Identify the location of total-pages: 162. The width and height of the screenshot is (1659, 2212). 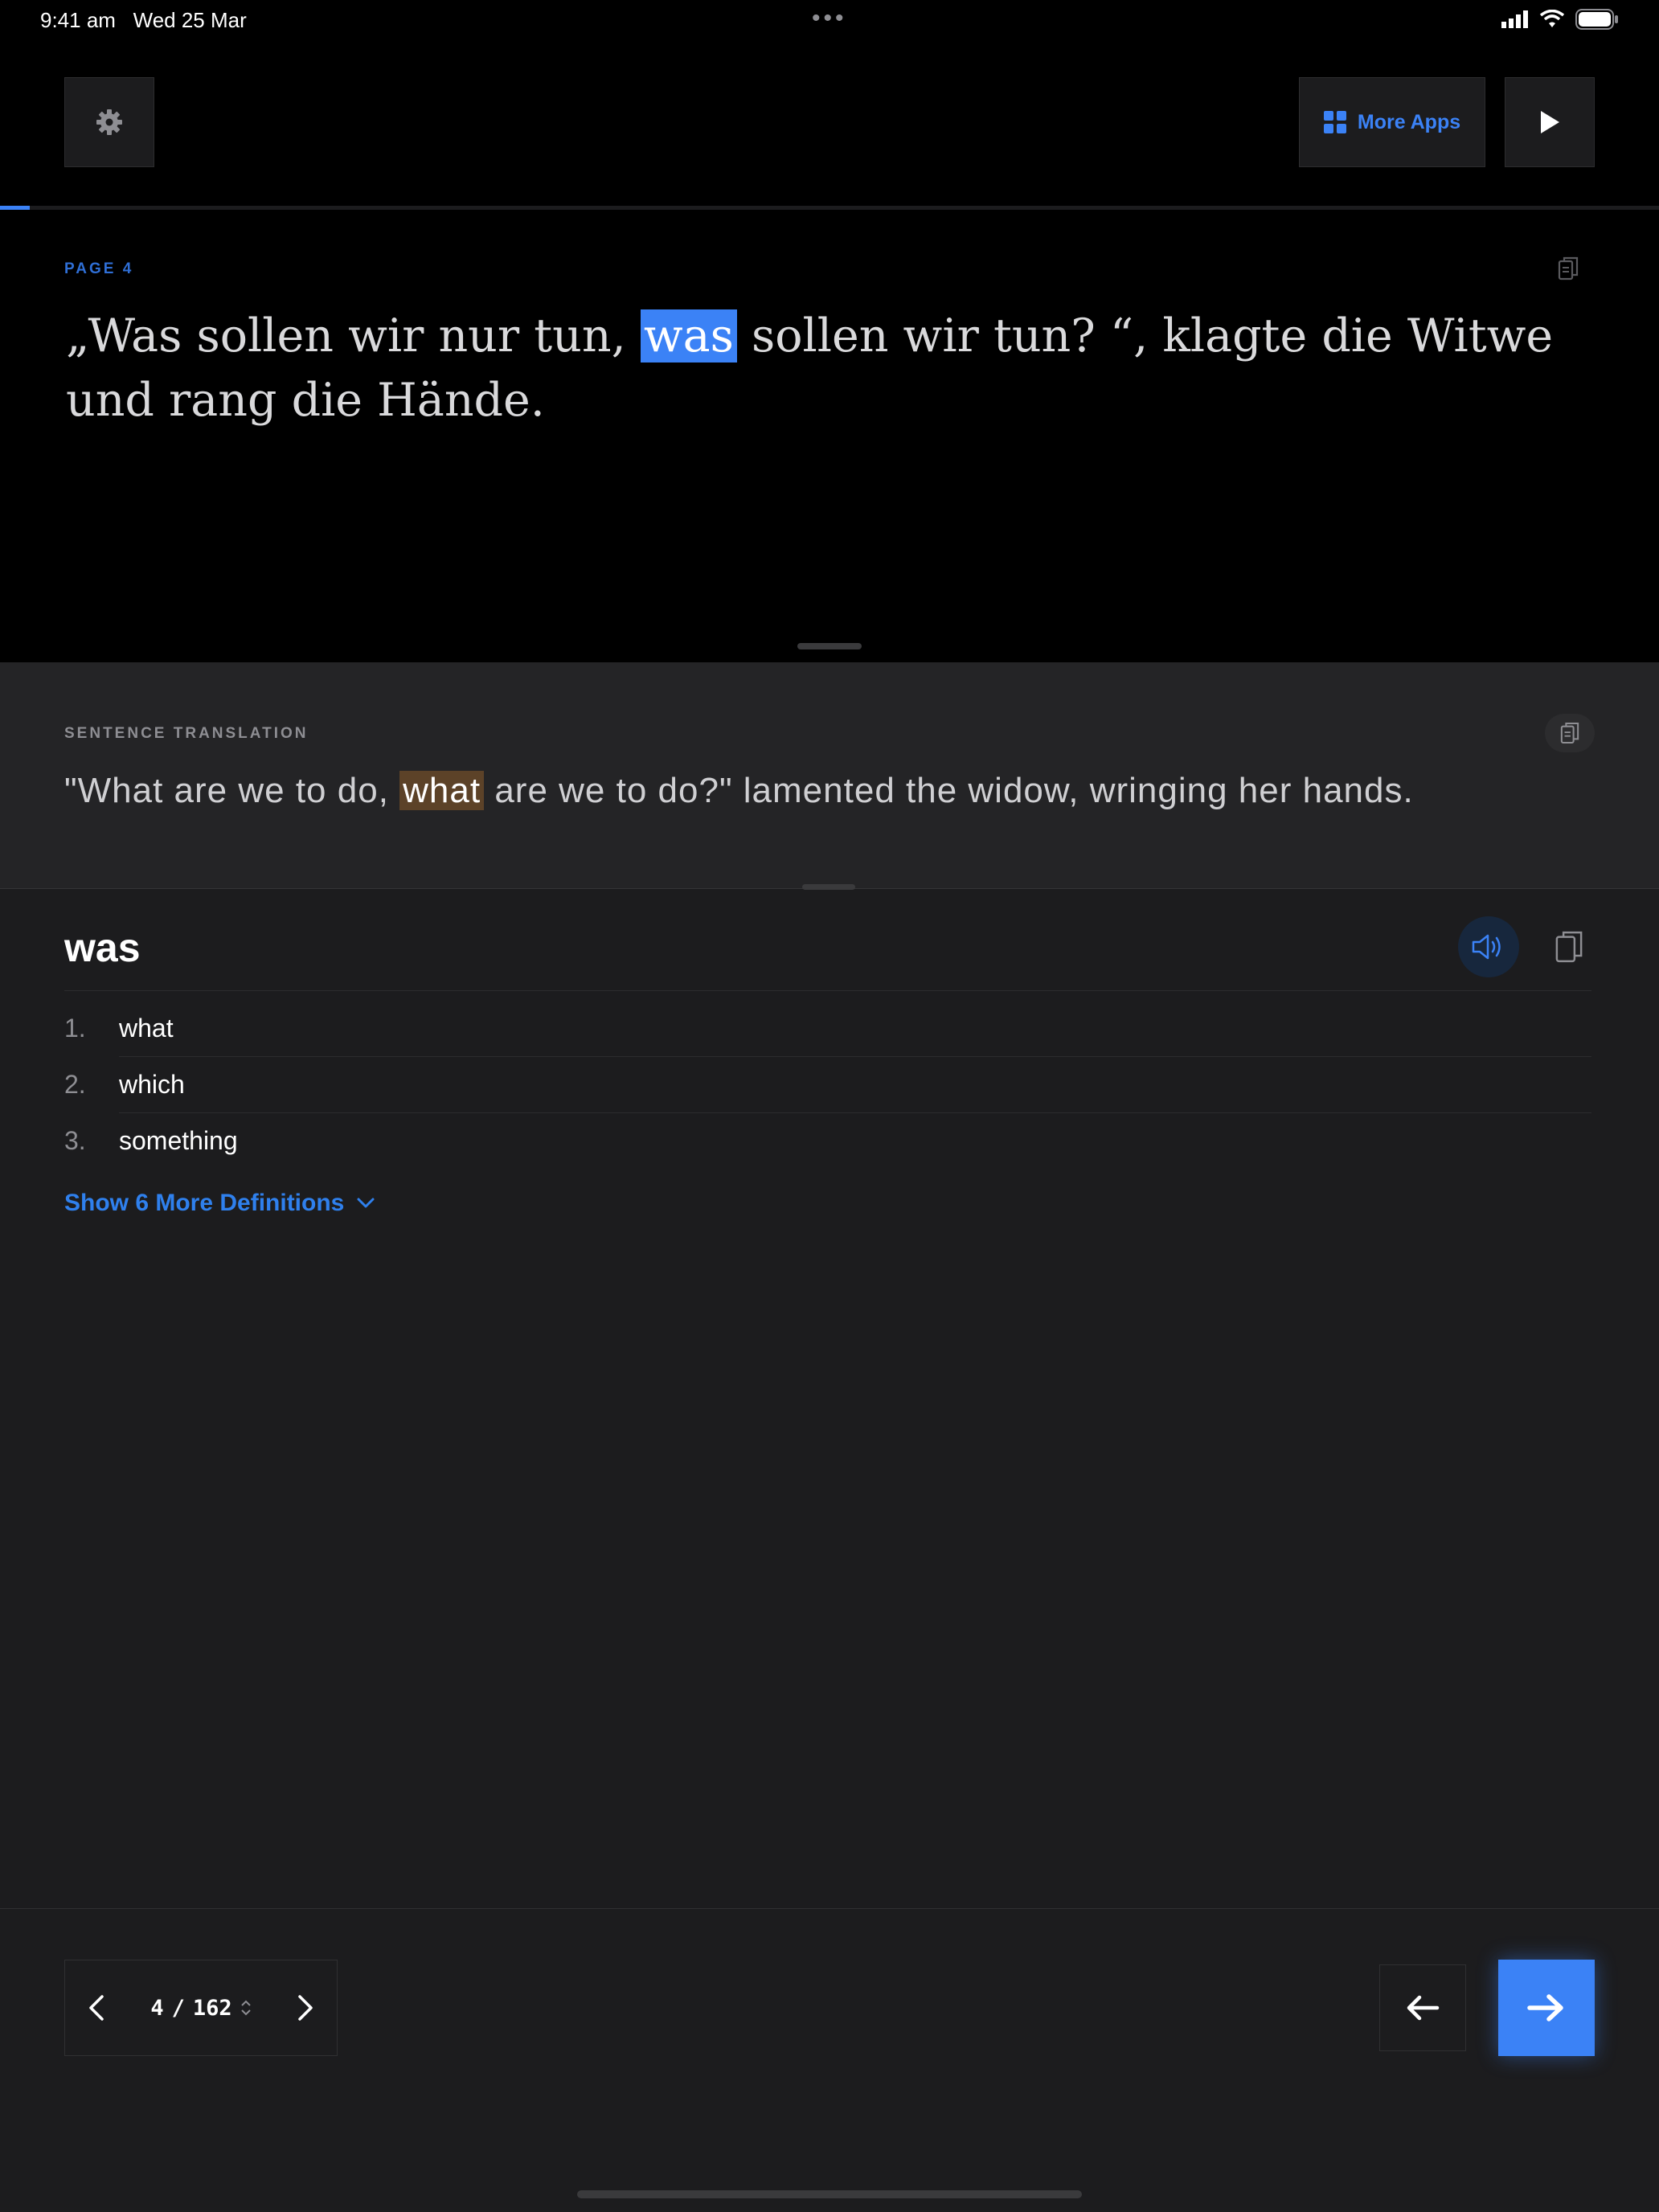
(212, 2008).